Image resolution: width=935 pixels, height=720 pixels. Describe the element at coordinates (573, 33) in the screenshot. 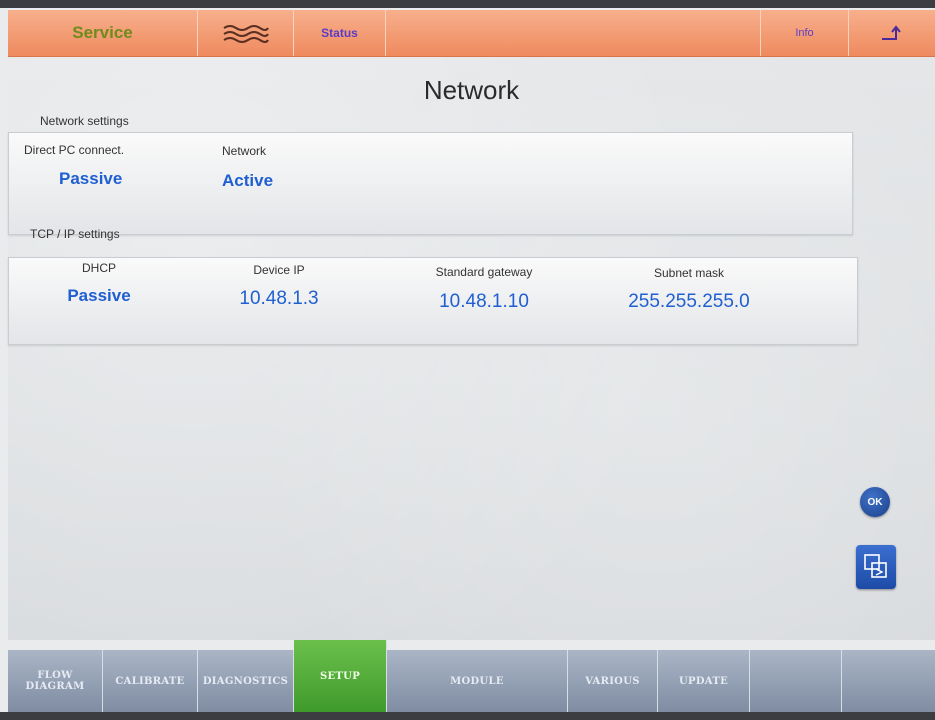

I see `topbar-spacer` at that location.